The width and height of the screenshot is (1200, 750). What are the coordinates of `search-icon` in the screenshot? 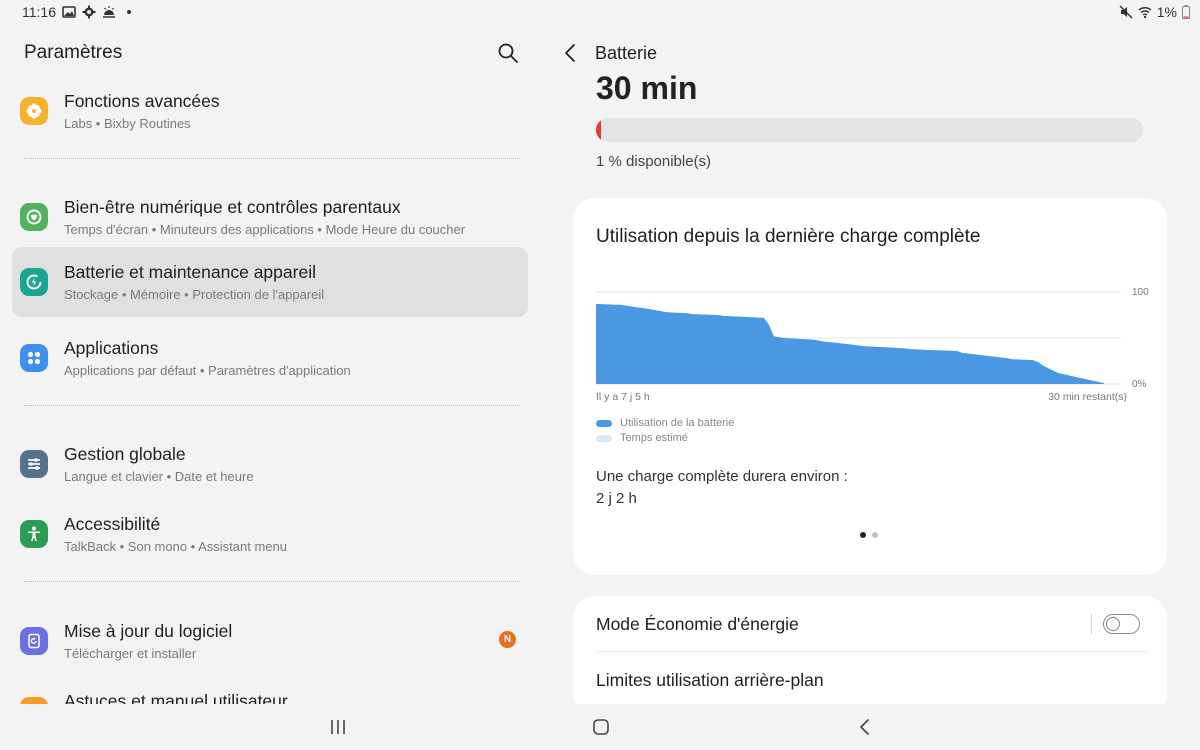 It's located at (508, 53).